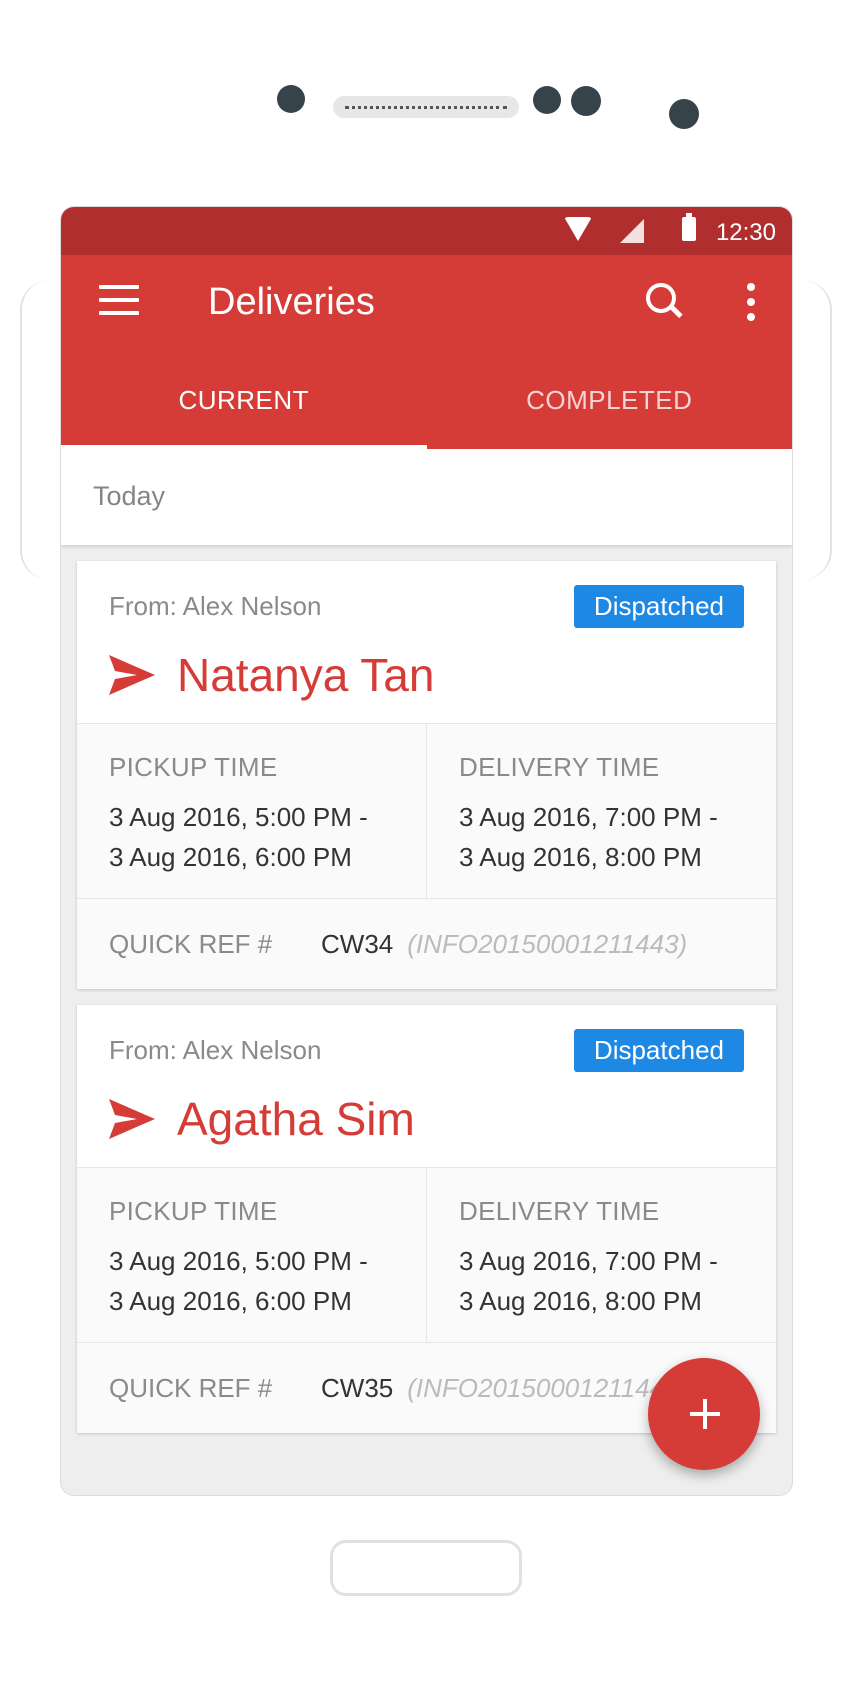 This screenshot has width=850, height=1700. What do you see at coordinates (357, 1387) in the screenshot?
I see `quick-ref-code: CW35` at bounding box center [357, 1387].